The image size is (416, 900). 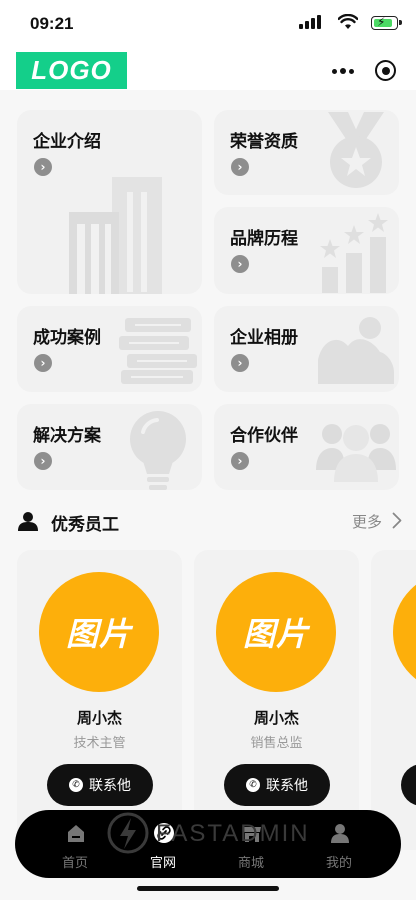 What do you see at coordinates (386, 22) in the screenshot?
I see `battery-icon: ⚡` at bounding box center [386, 22].